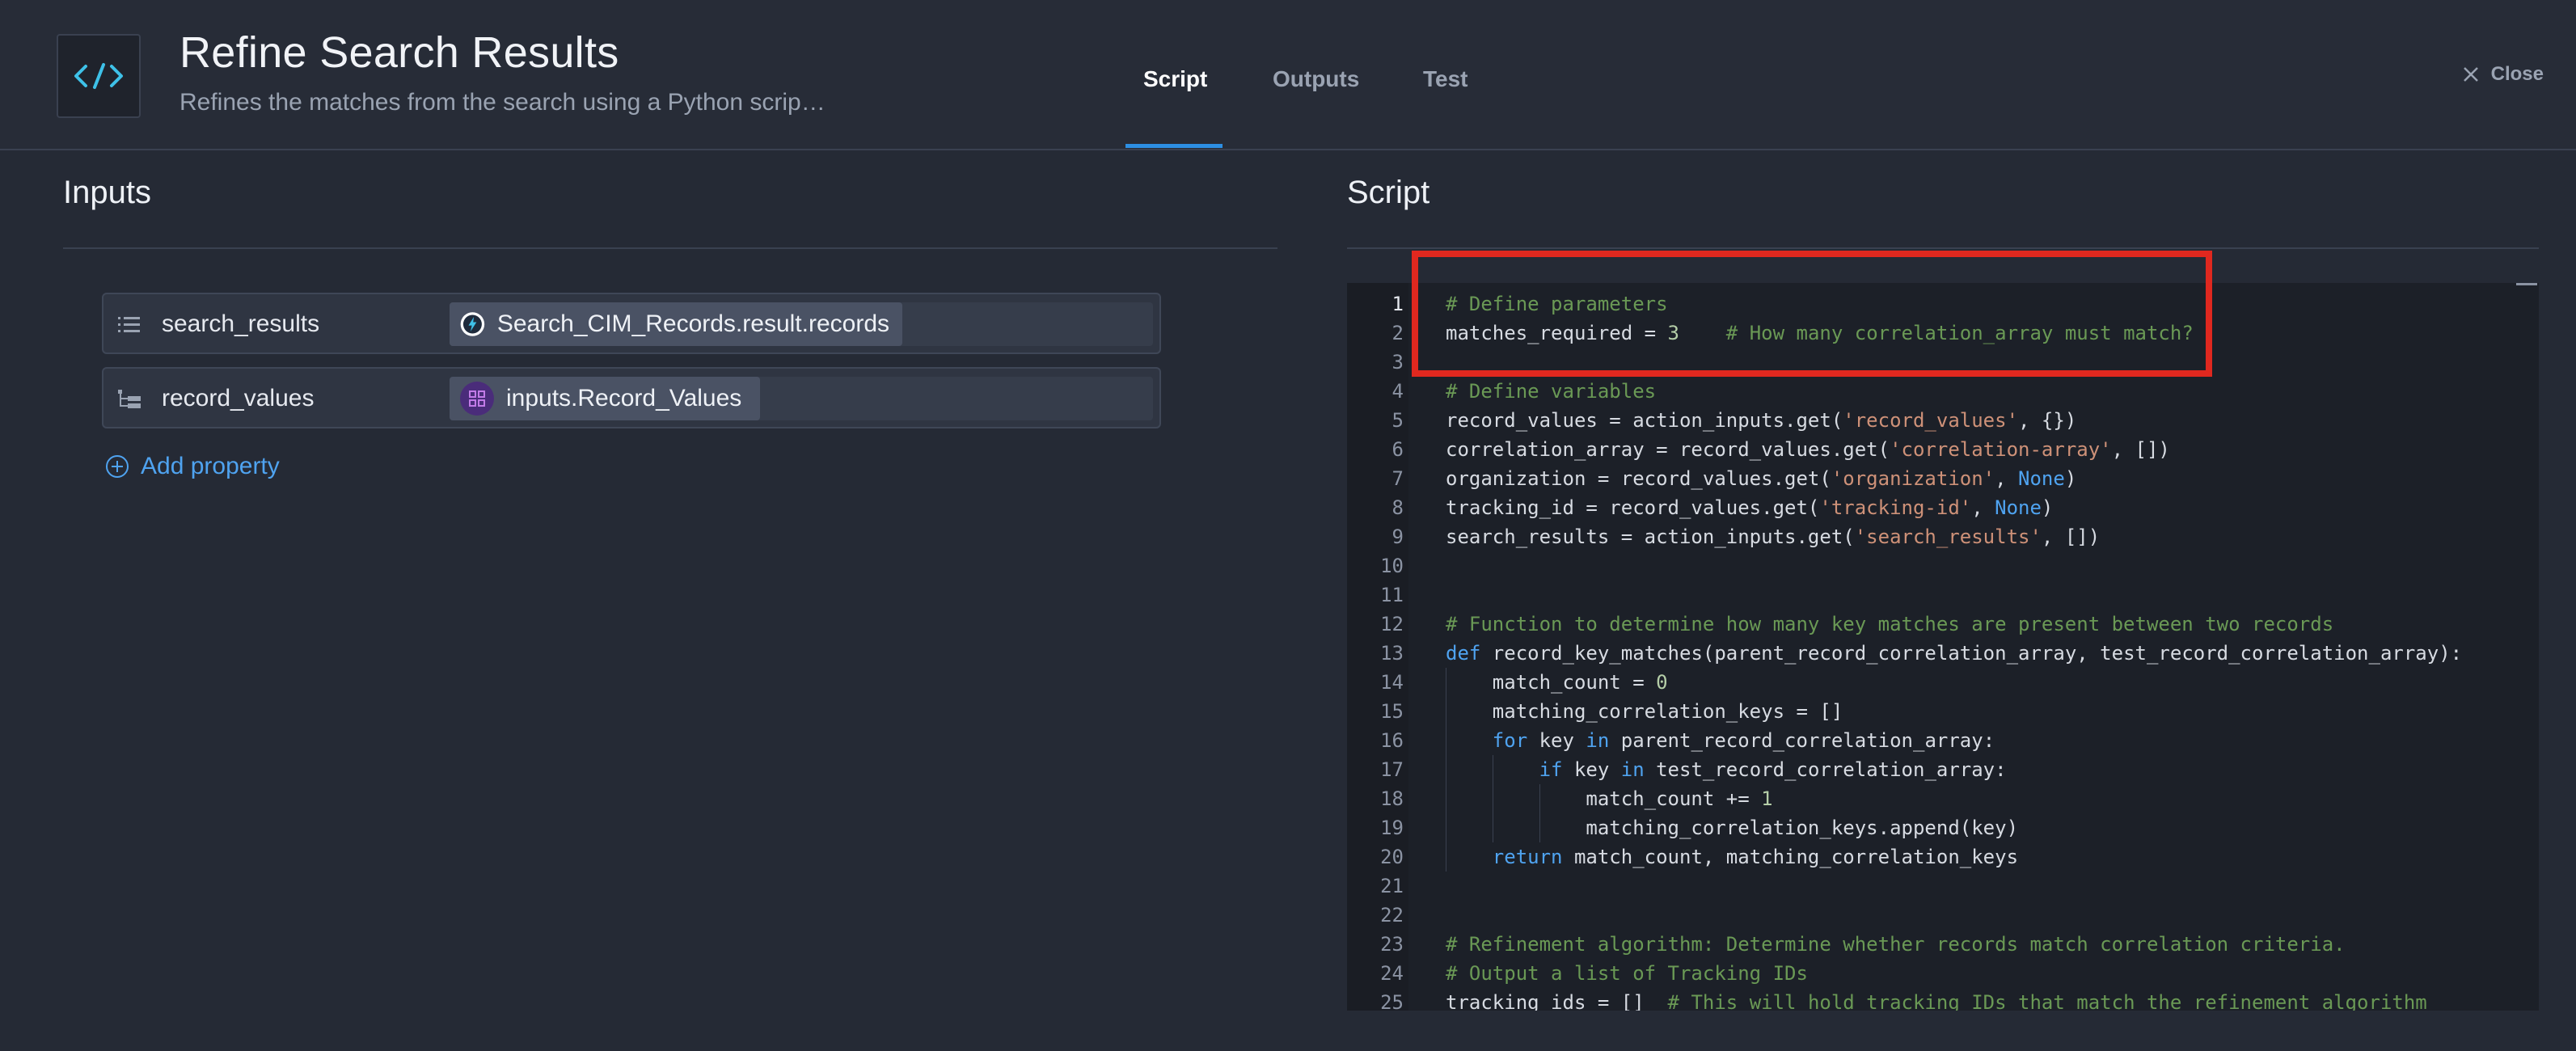  I want to click on code-text: matching_correlation_keys.append(key), so click(1732, 827).